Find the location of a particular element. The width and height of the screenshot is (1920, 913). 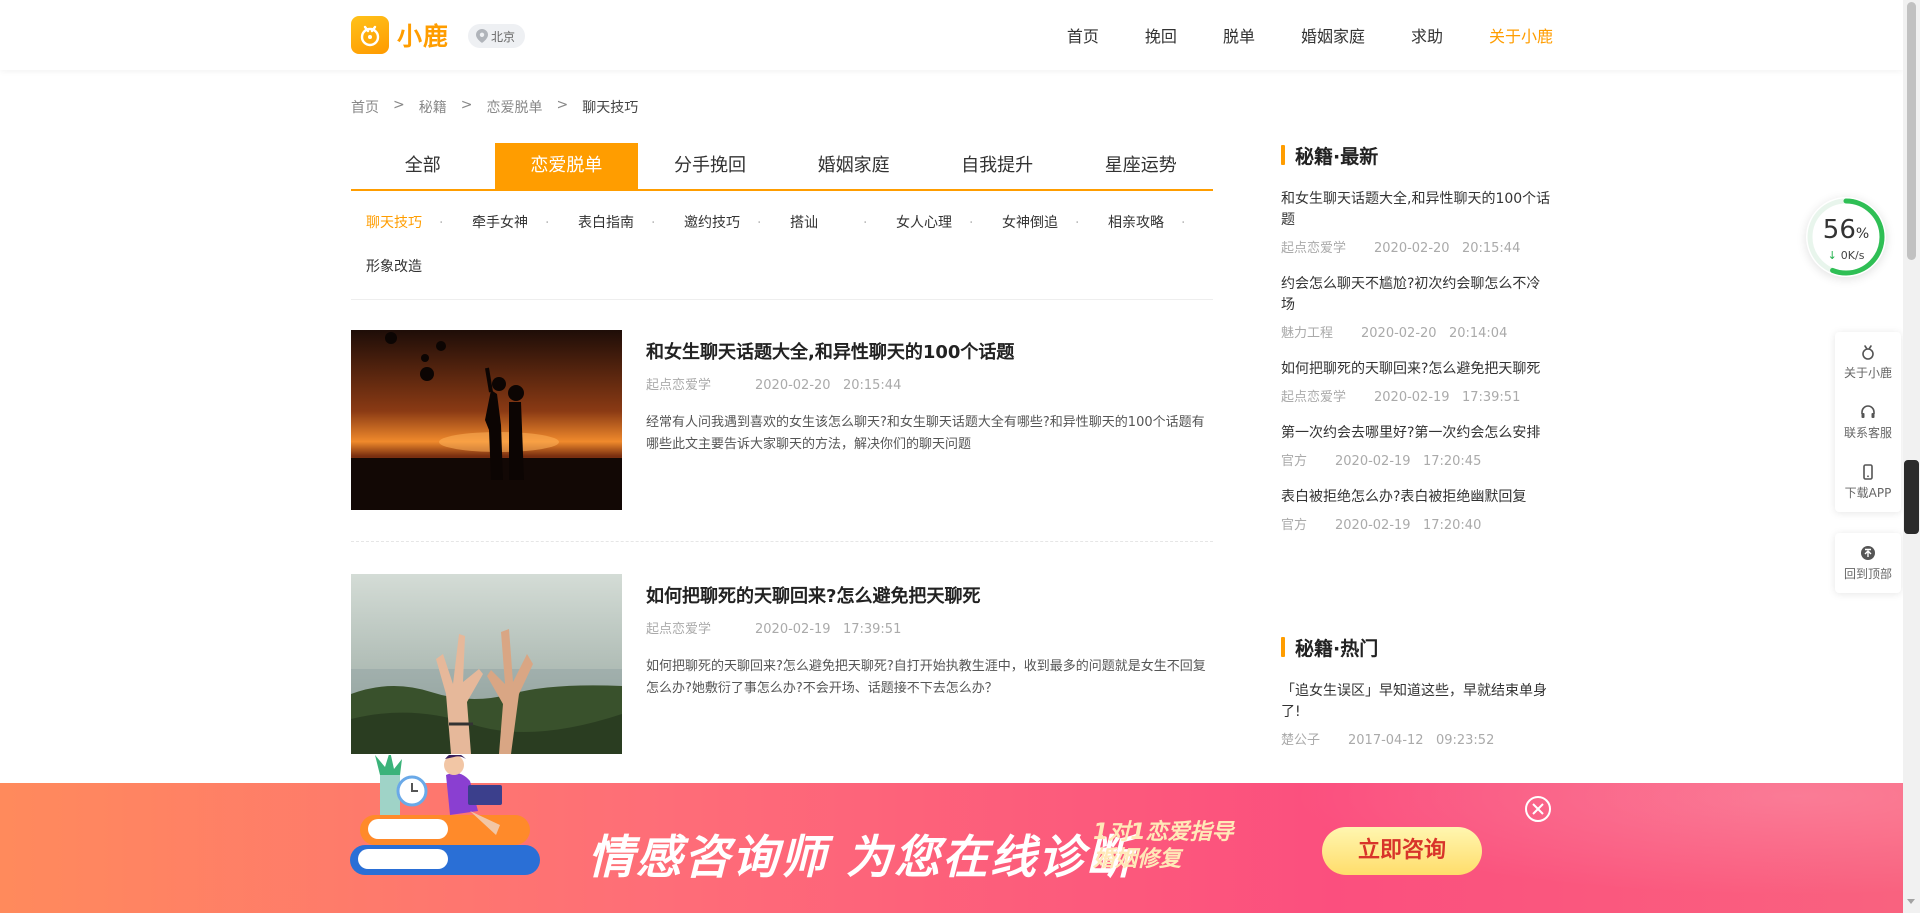

phone-icon is located at coordinates (1868, 471).